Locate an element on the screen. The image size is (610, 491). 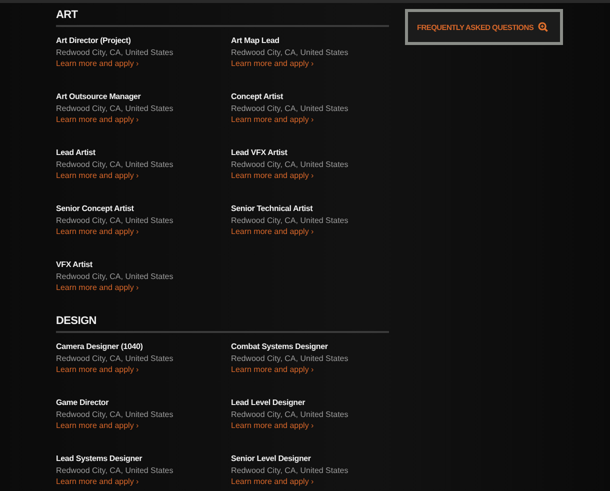
search-icon is located at coordinates (543, 27).